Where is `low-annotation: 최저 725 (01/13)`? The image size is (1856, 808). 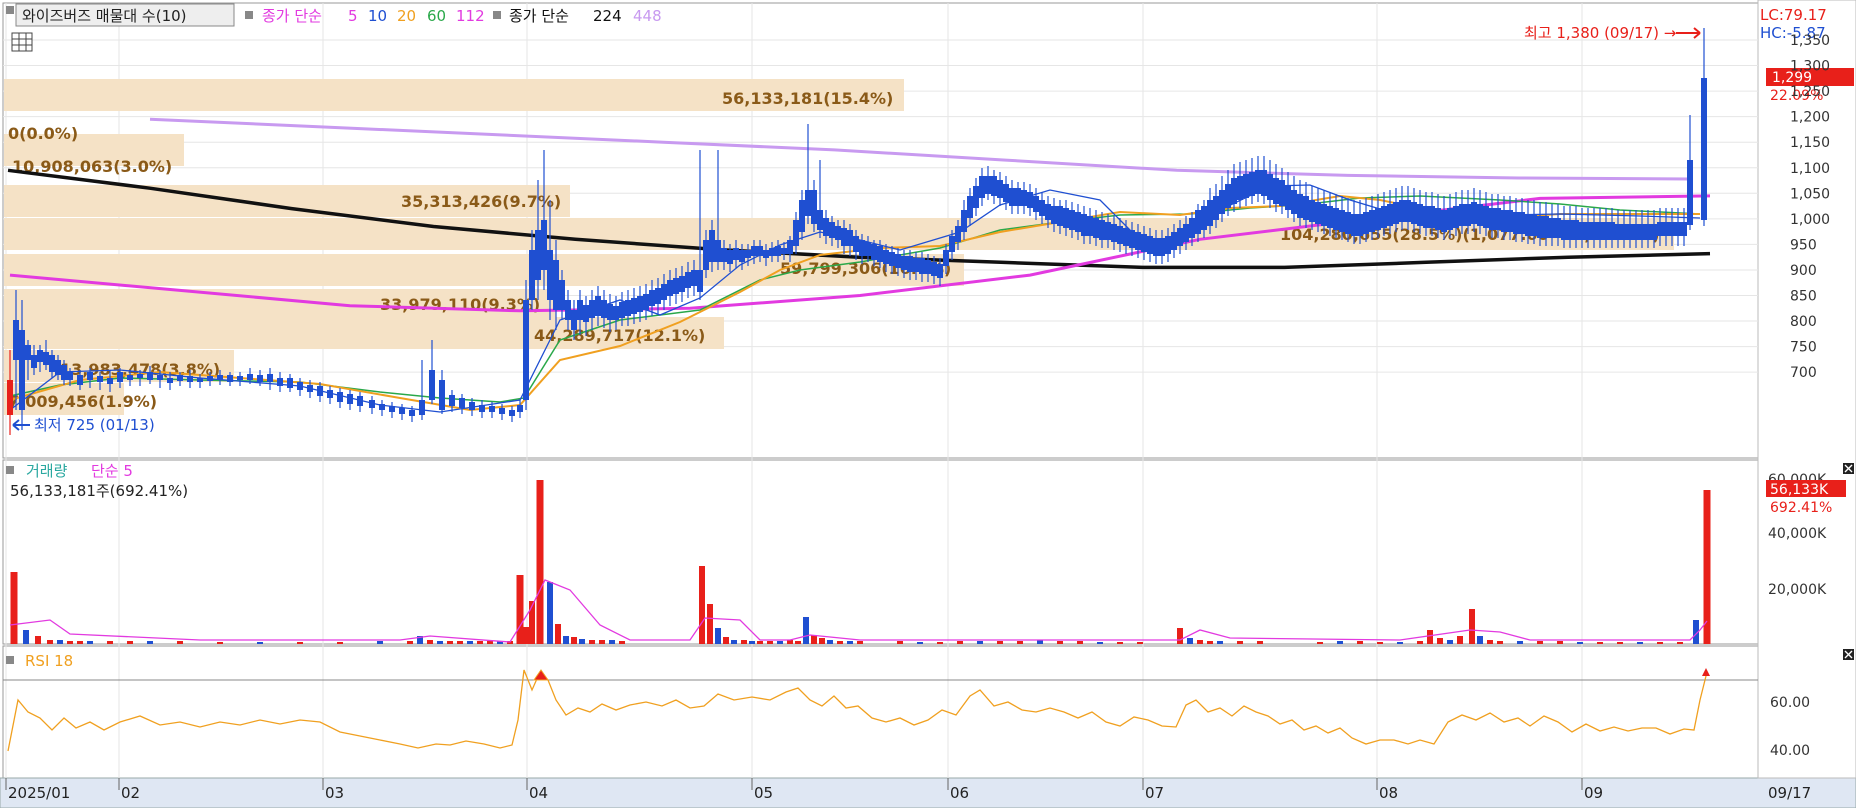 low-annotation: 최저 725 (01/13) is located at coordinates (94, 425).